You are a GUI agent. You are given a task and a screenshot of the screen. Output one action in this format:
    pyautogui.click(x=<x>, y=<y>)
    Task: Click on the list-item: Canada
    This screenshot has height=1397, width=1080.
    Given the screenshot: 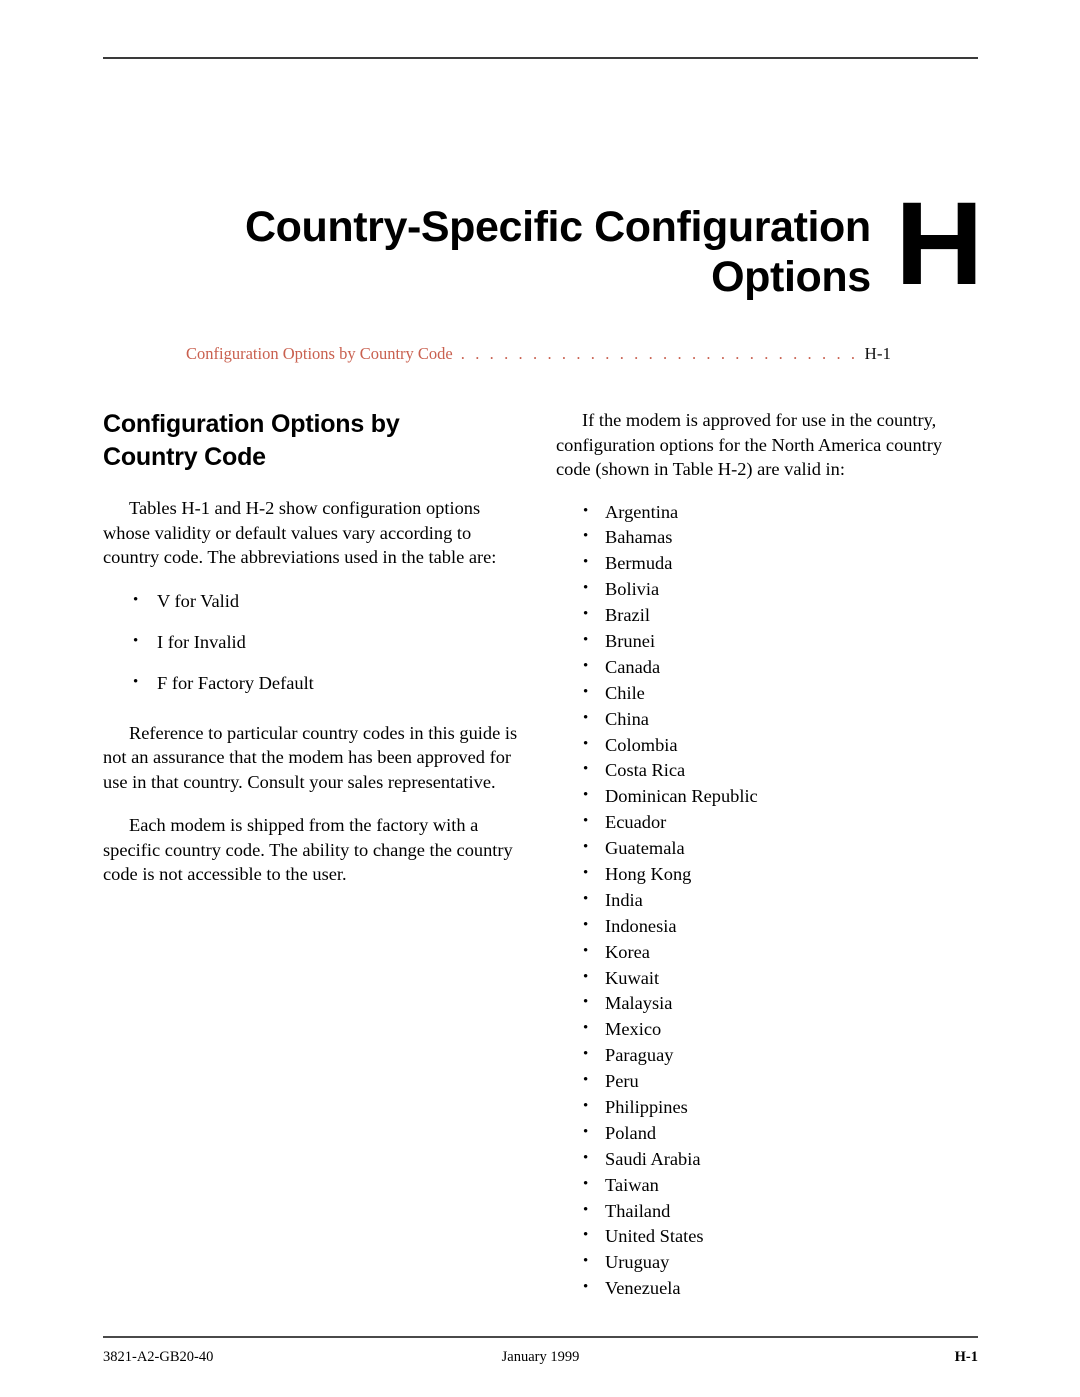 What is the action you would take?
    pyautogui.click(x=768, y=667)
    